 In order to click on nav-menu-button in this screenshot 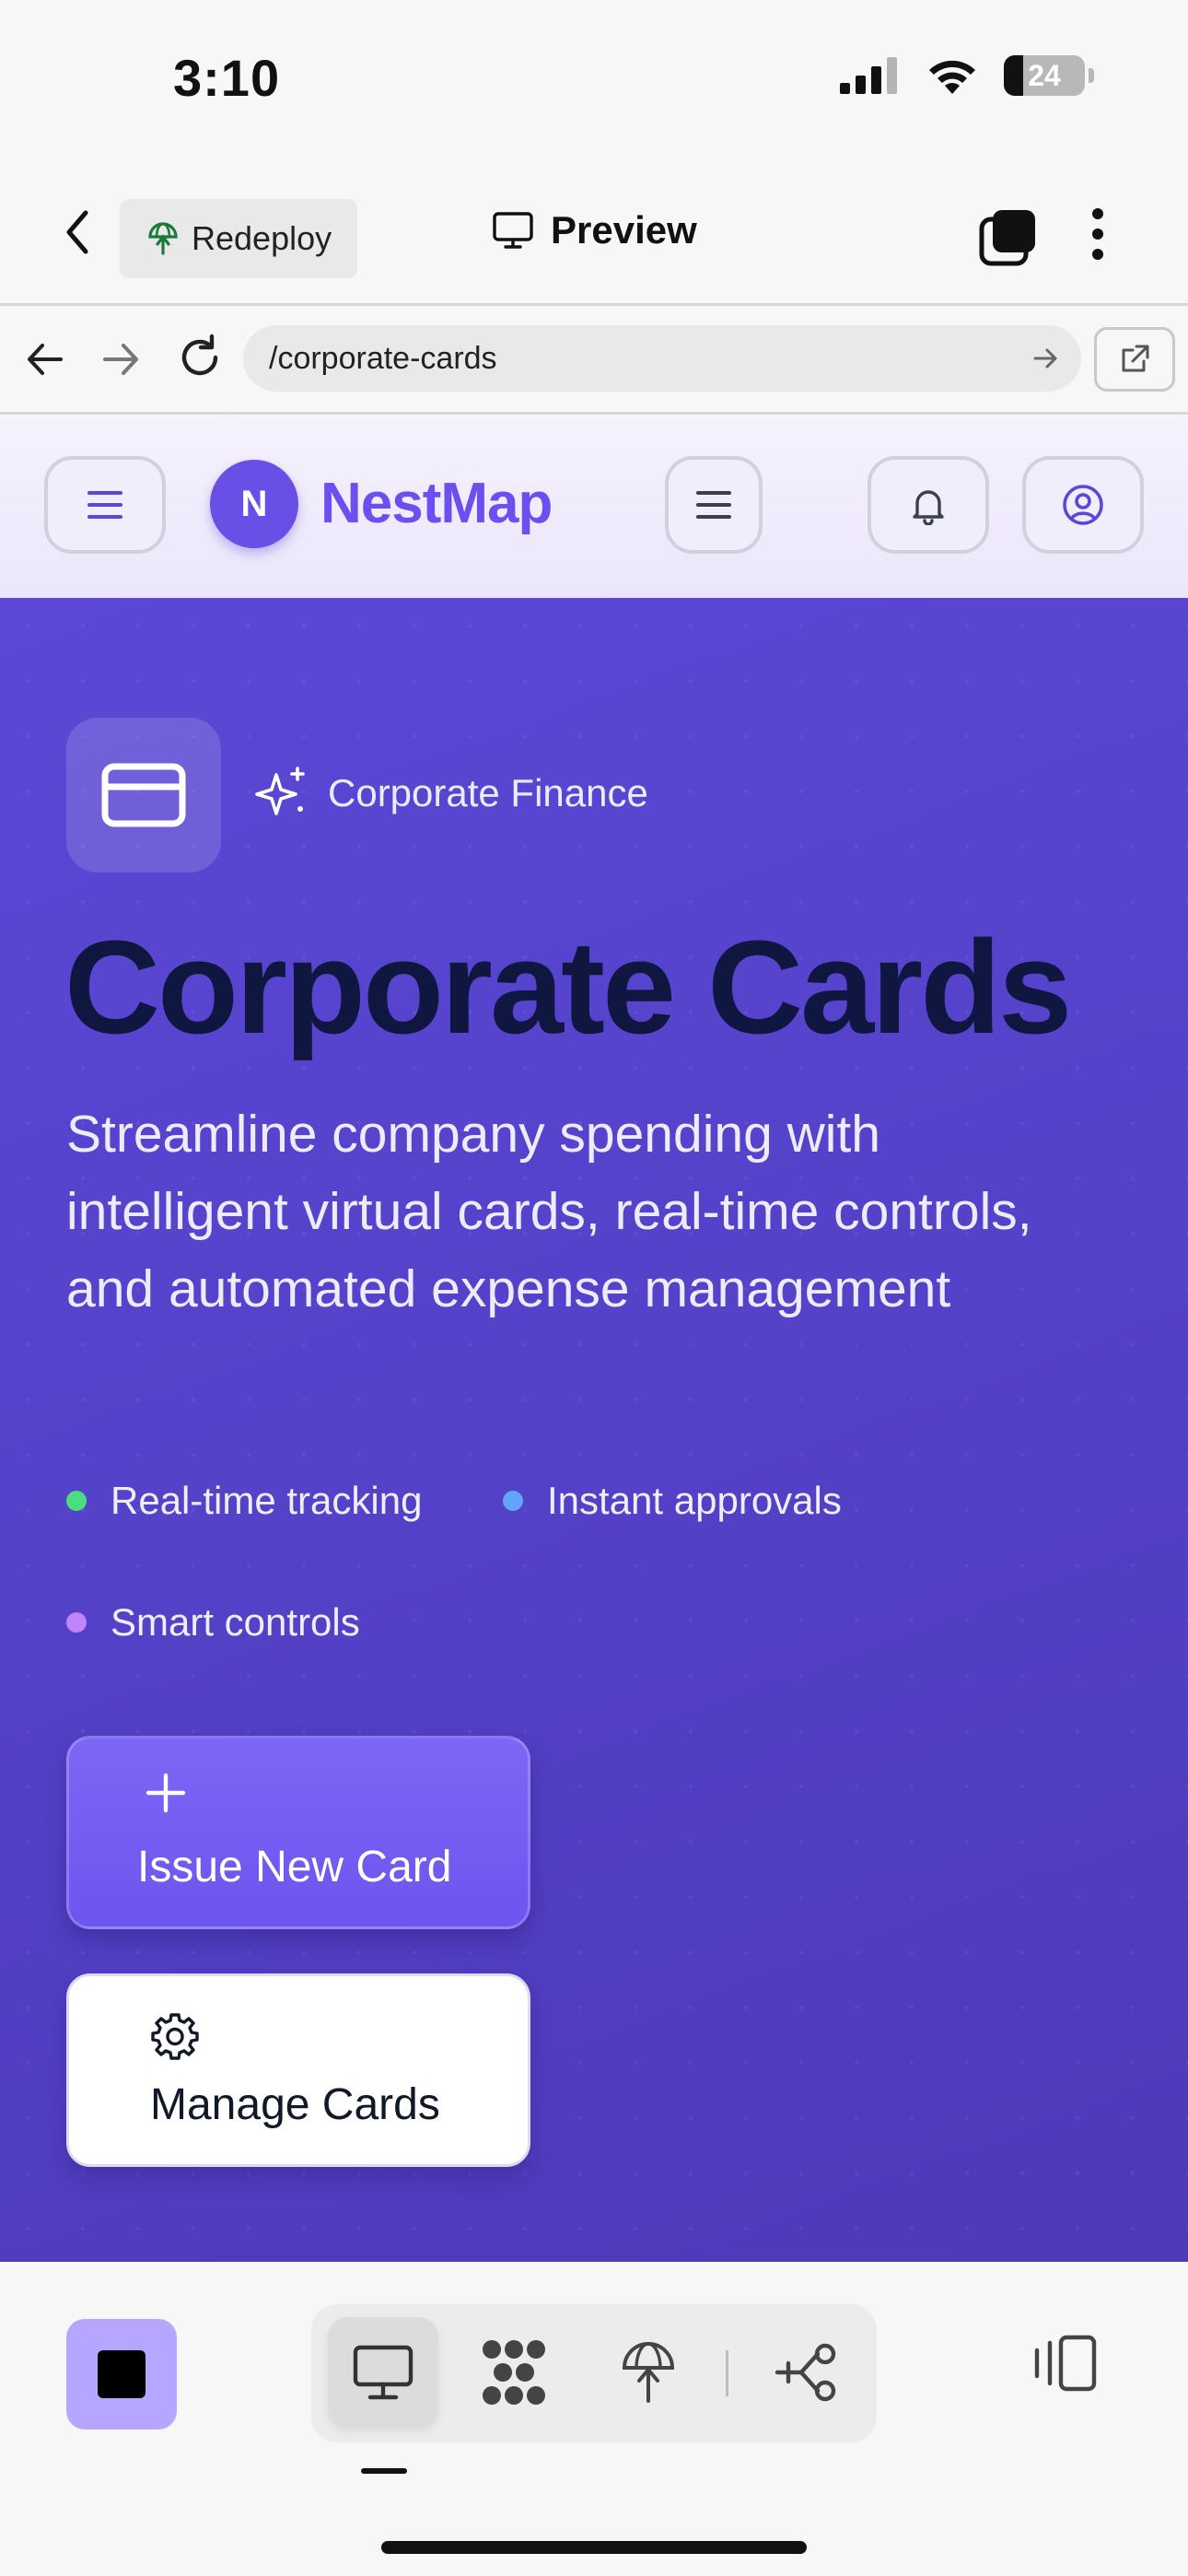, I will do `click(714, 505)`.